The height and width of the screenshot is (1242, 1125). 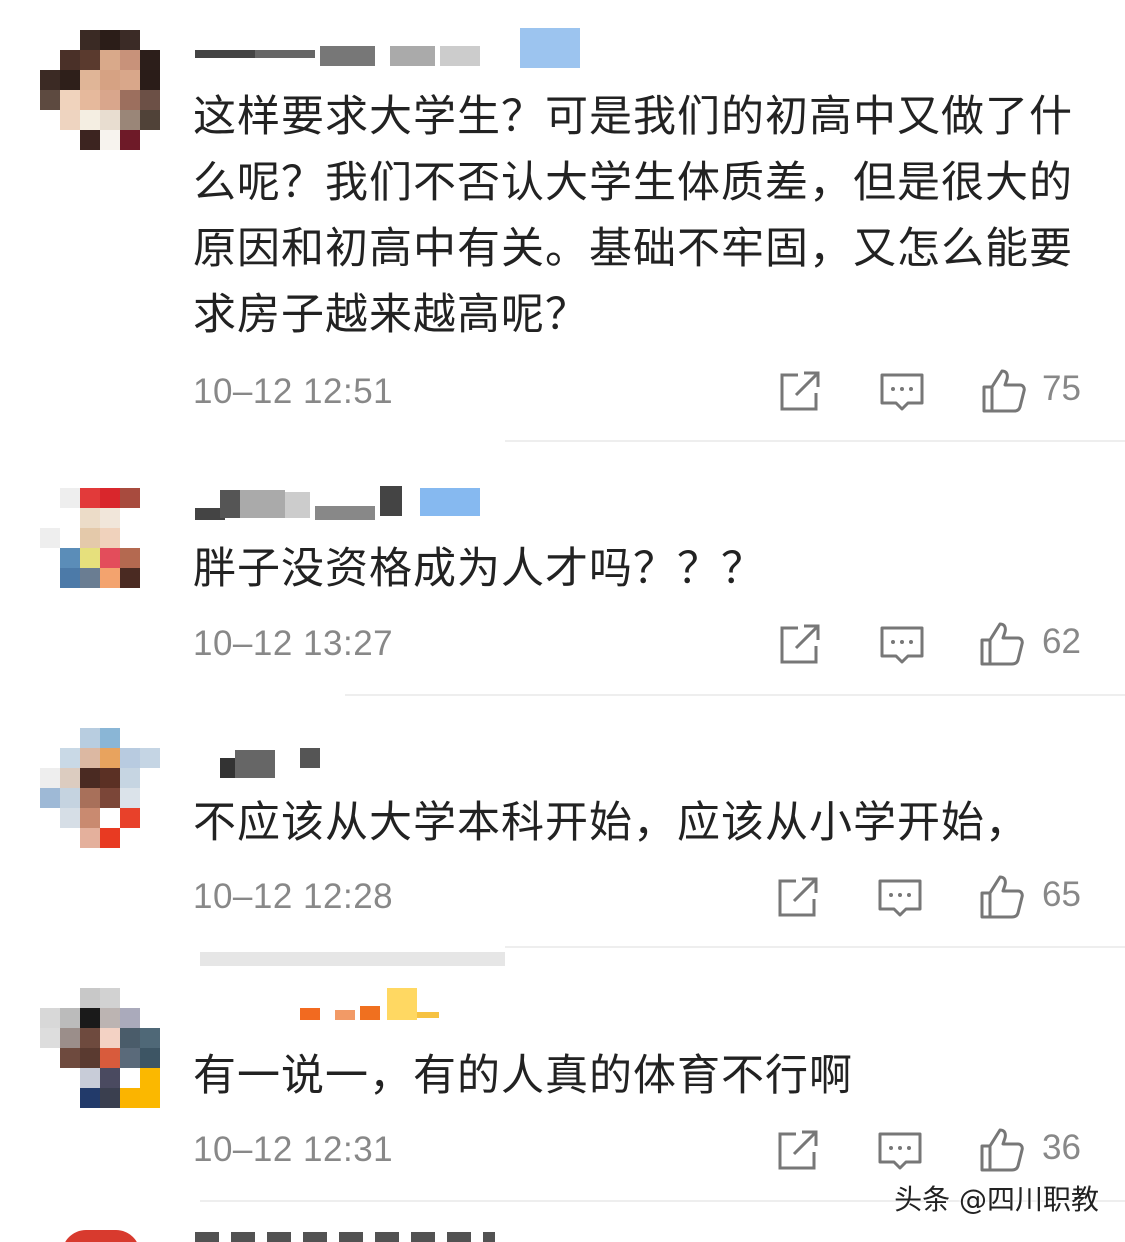 I want to click on like-count: 62, so click(x=1061, y=641).